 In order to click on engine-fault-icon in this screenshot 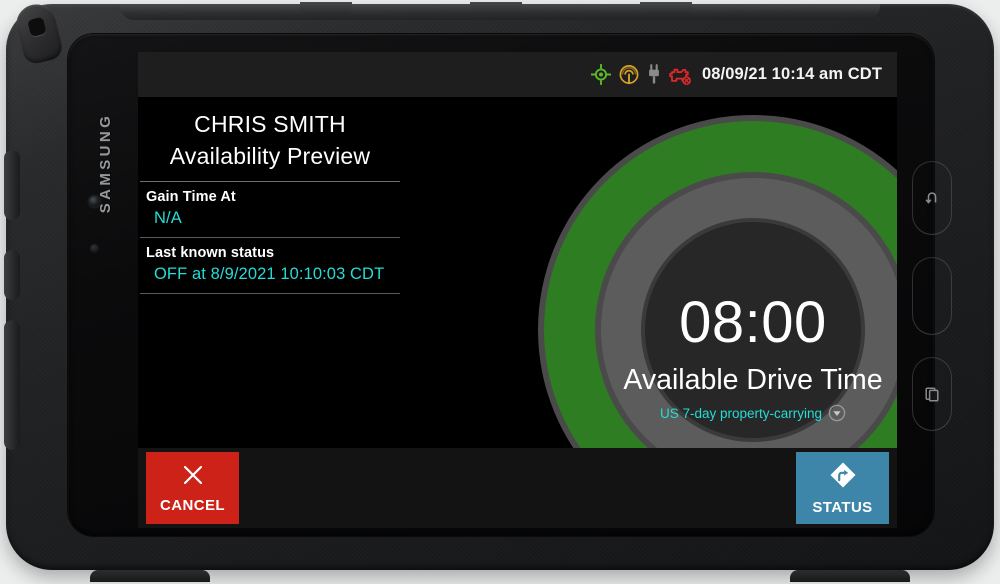, I will do `click(680, 76)`.